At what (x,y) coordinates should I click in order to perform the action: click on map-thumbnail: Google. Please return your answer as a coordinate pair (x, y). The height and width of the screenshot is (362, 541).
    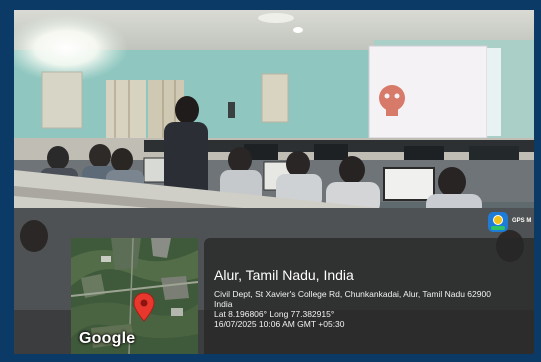
    Looking at the image, I should click on (134, 296).